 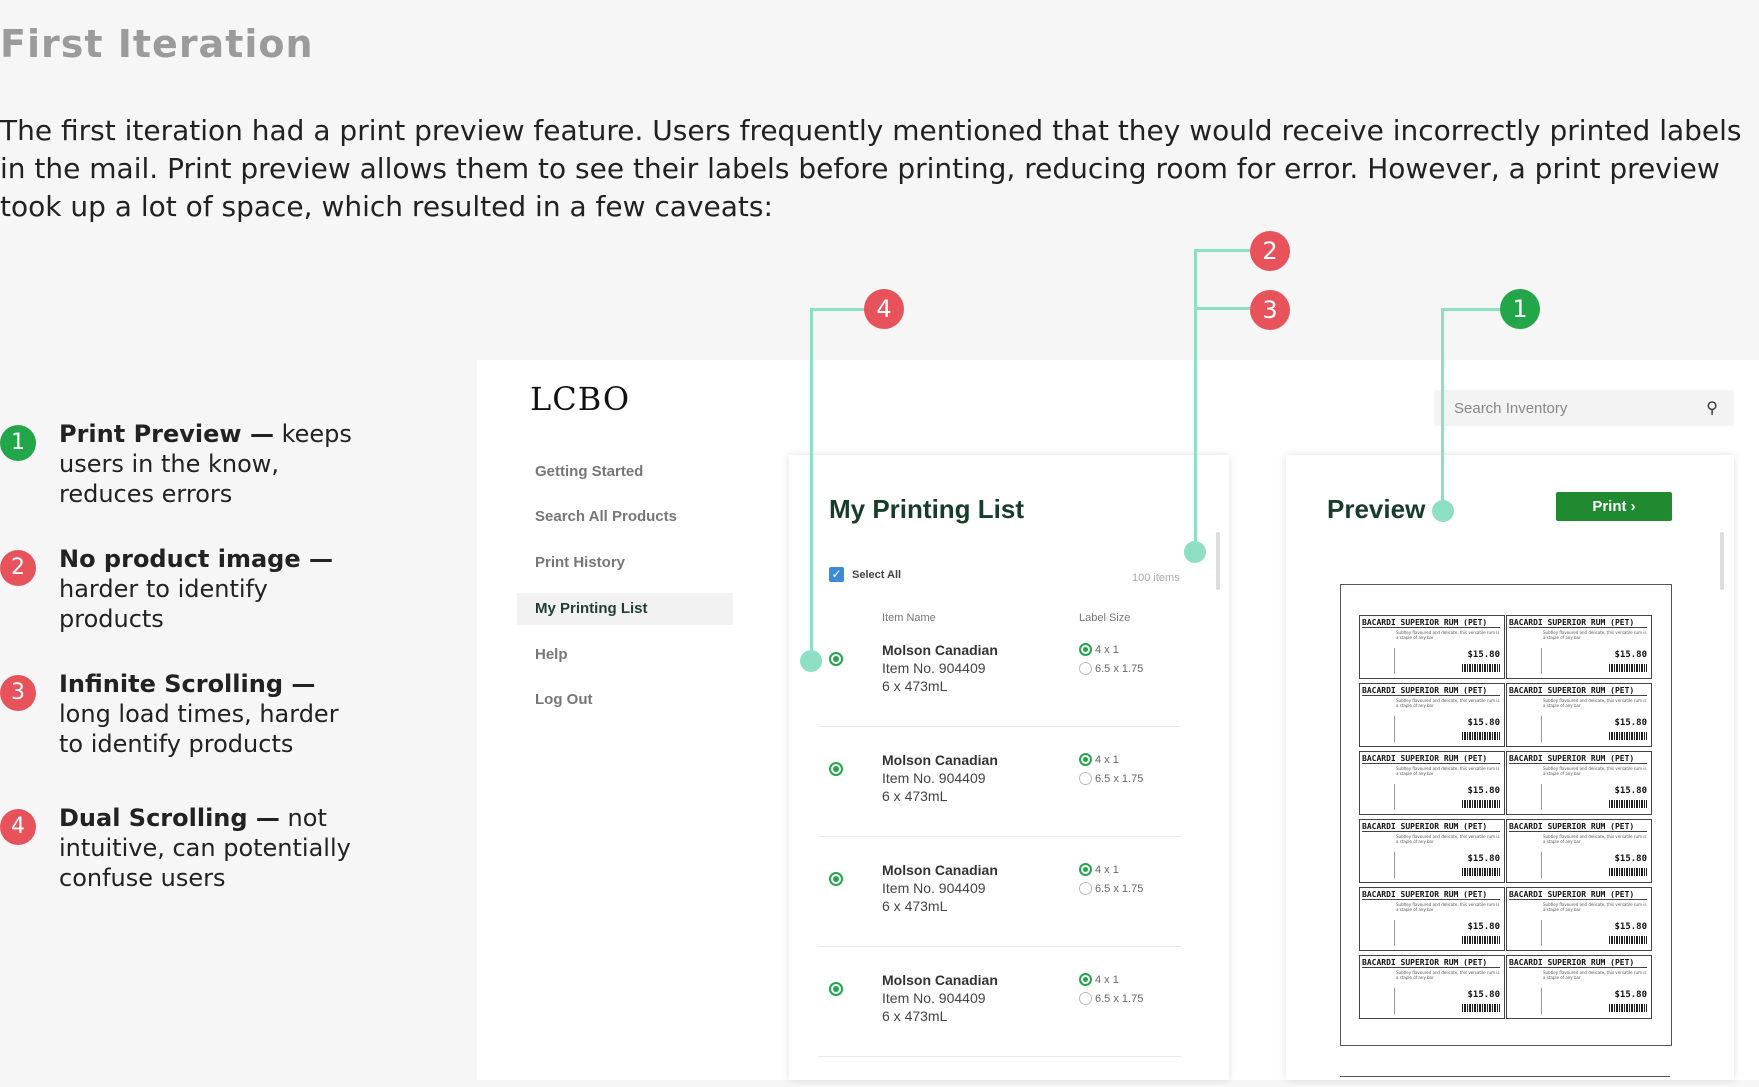 I want to click on select-all-label: Select All, so click(x=877, y=575).